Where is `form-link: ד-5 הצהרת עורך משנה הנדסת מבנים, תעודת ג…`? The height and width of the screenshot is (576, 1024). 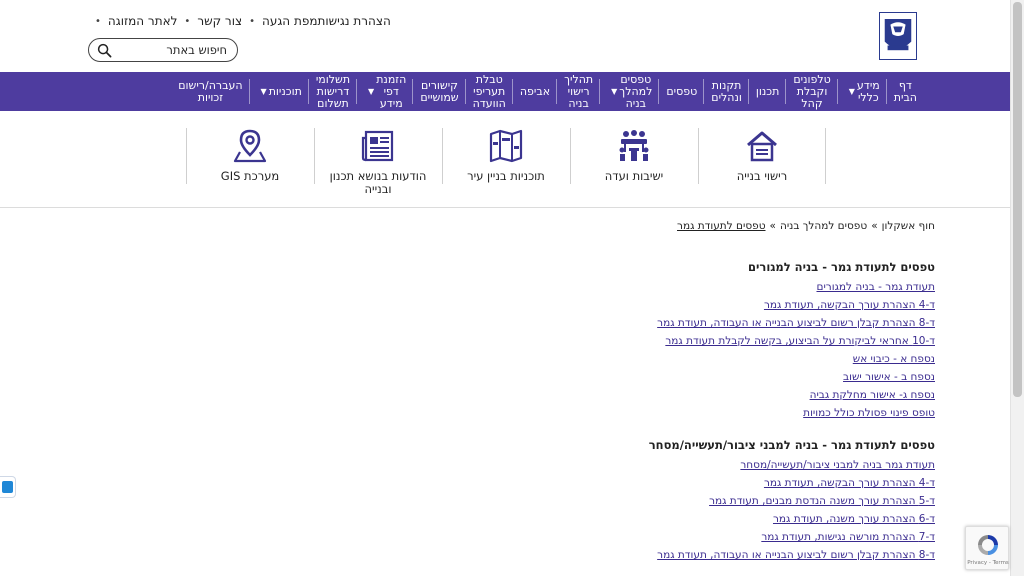
form-link: ד-5 הצהרת עורך משנה הנדסת מבנים, תעודת ג… is located at coordinates (822, 501).